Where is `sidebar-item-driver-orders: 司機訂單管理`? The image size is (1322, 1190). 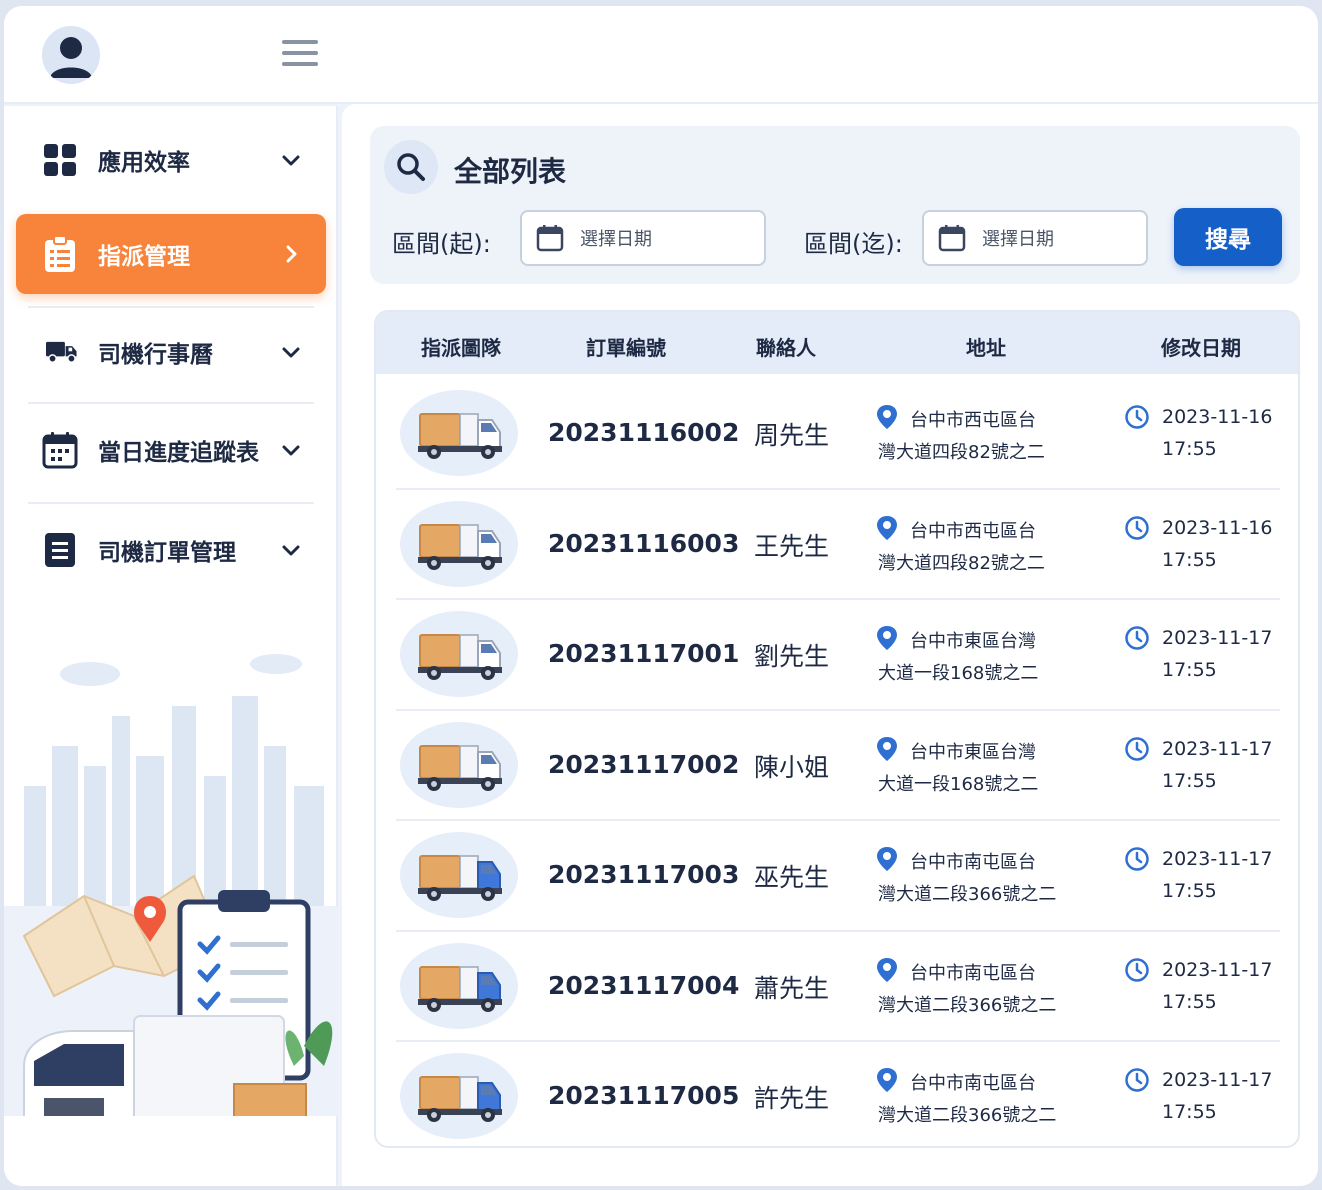 sidebar-item-driver-orders: 司機訂單管理 is located at coordinates (171, 550).